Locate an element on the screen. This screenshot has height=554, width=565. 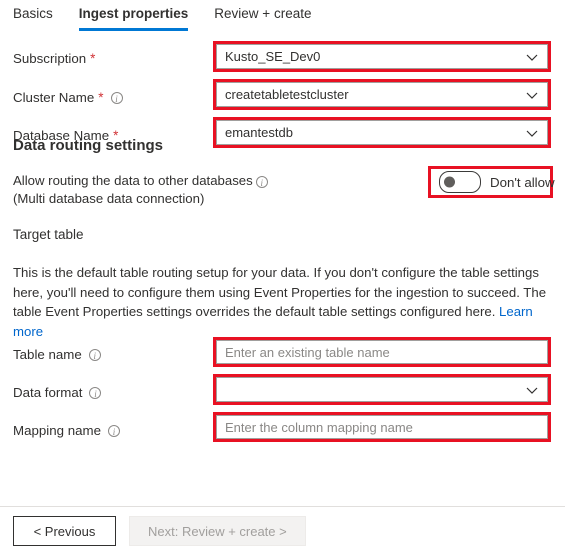
table-name-placeholder: Enter an existing table name is located at coordinates (307, 352).